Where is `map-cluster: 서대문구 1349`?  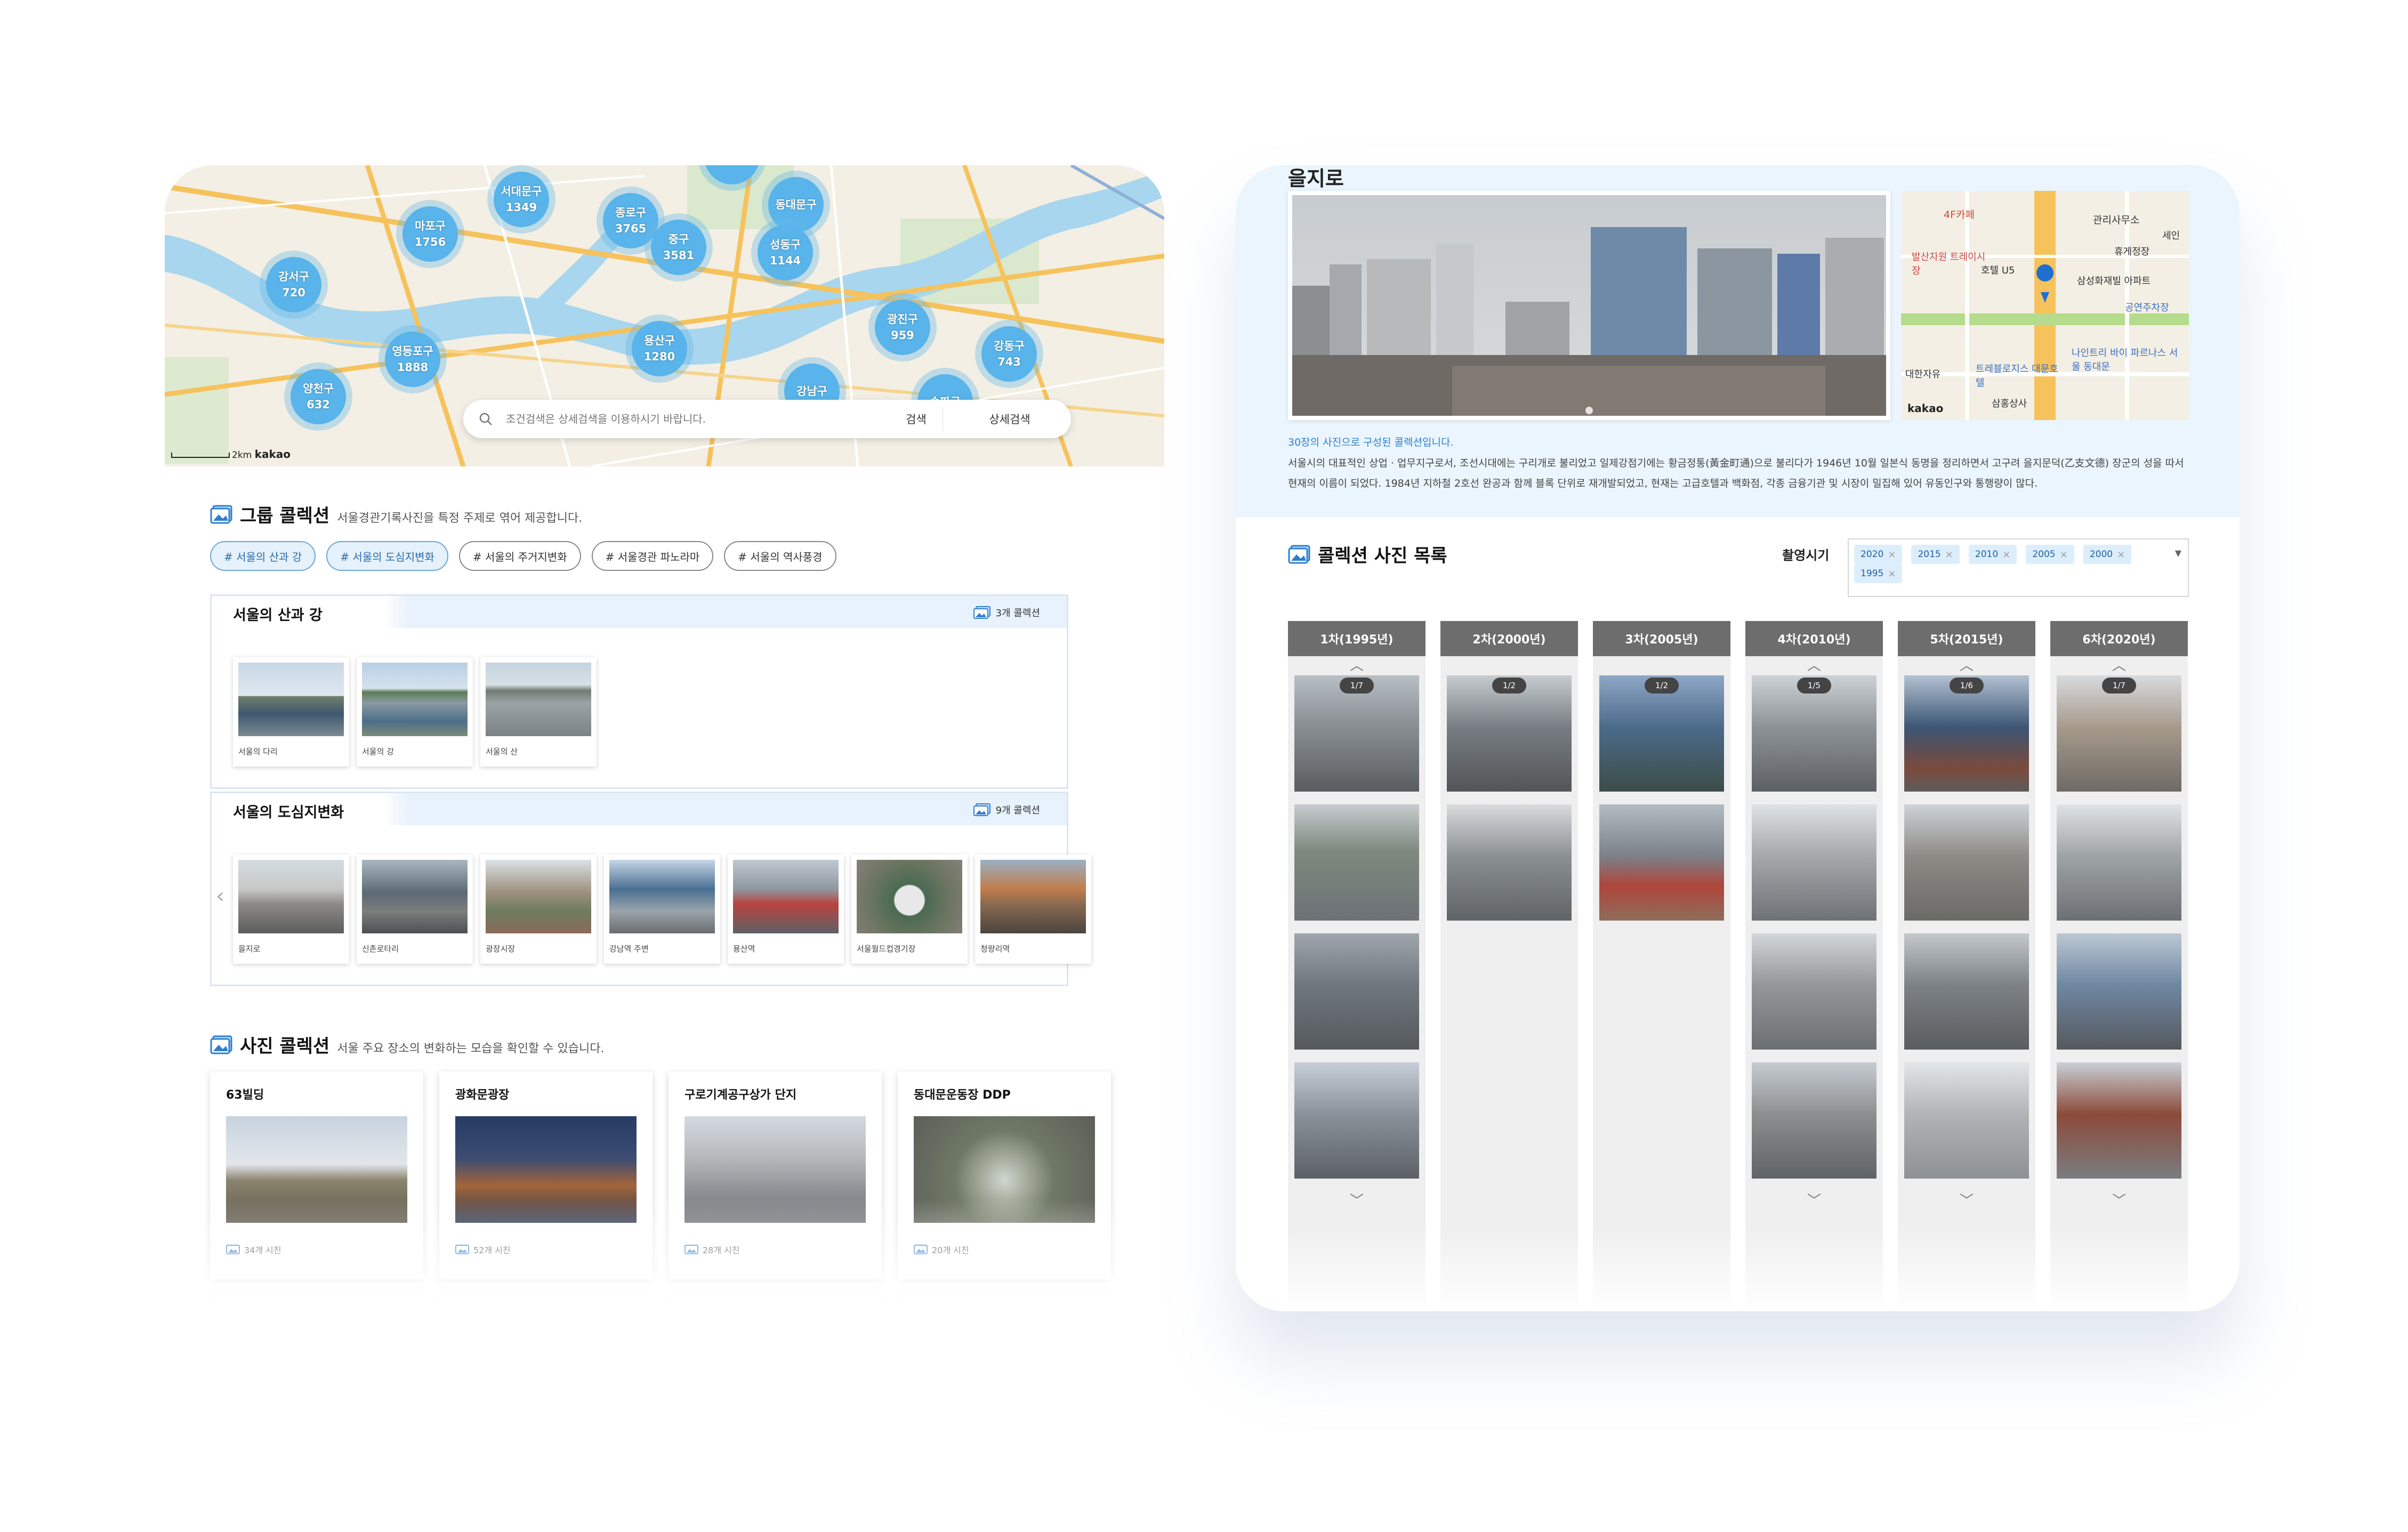
map-cluster: 서대문구 1349 is located at coordinates (521, 199).